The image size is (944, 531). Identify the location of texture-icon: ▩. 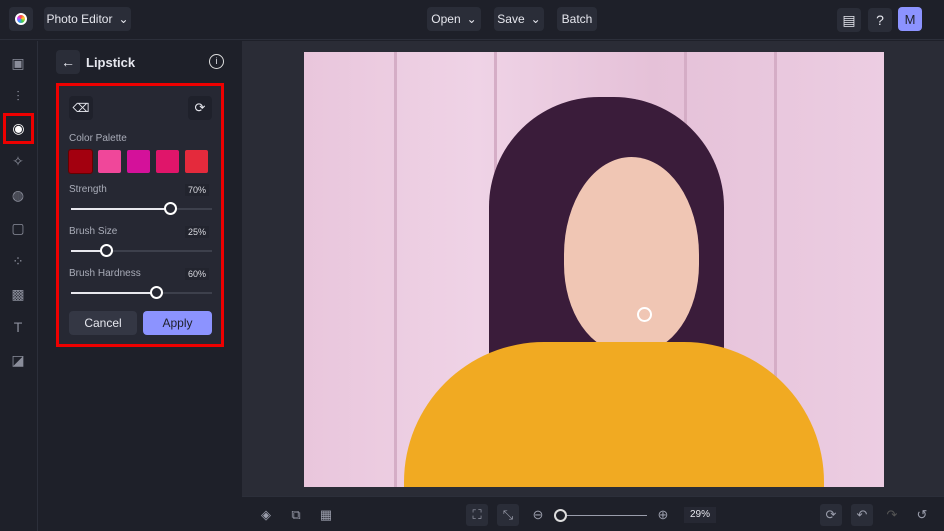
(18, 294).